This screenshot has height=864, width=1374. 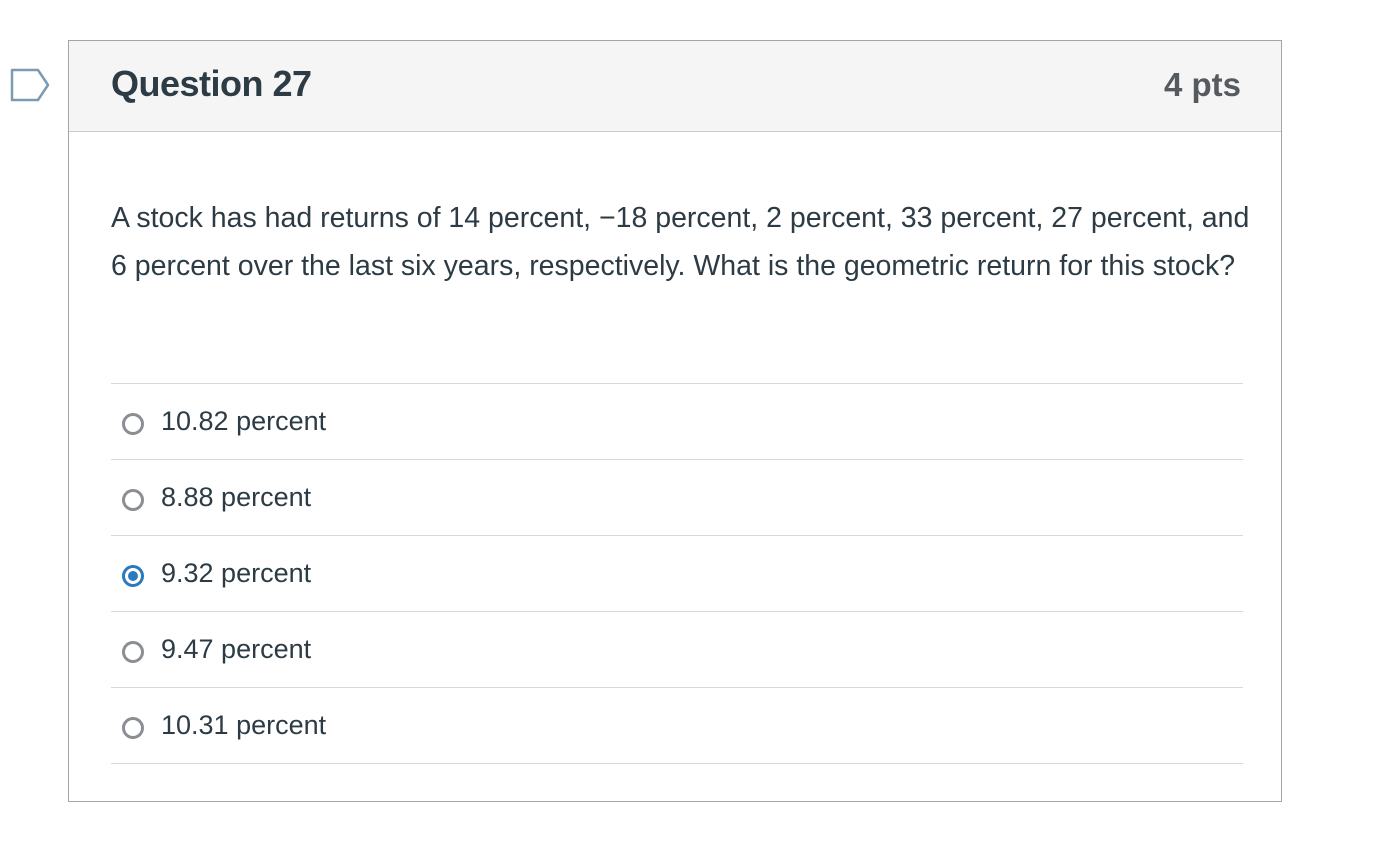 I want to click on answer-option: 9.32 percent, so click(x=677, y=574).